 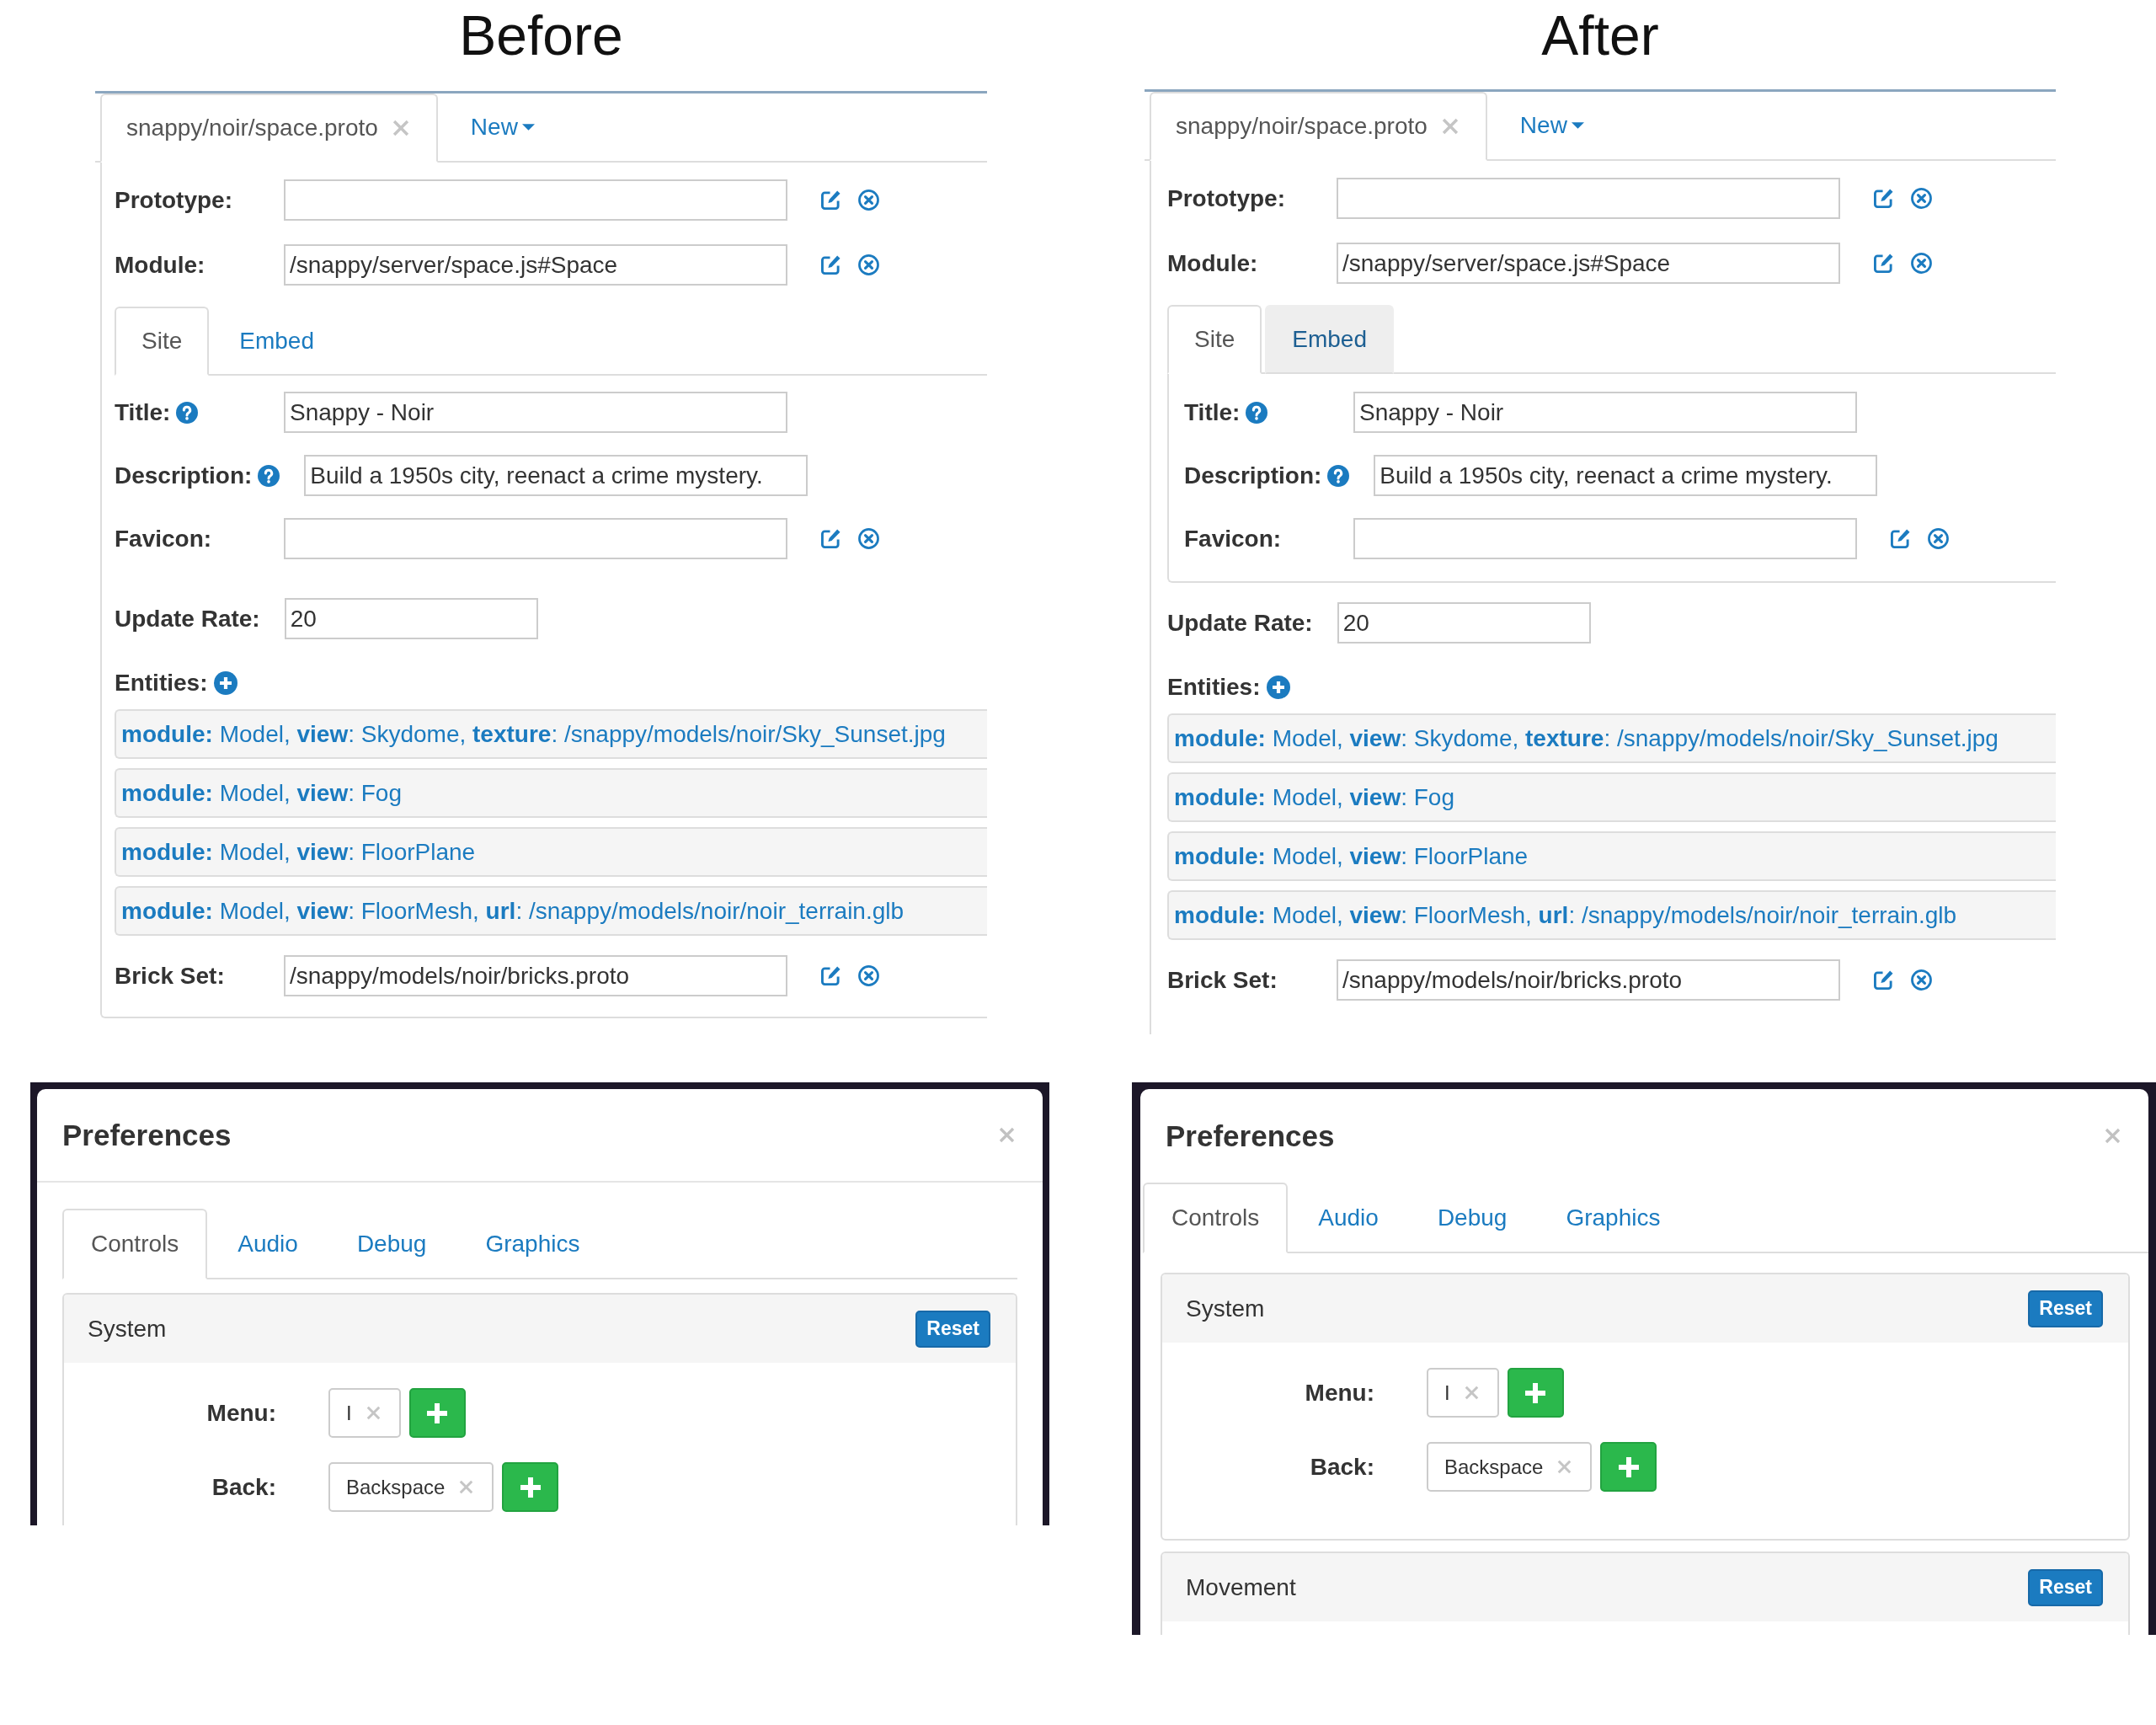 I want to click on comparison-heading: After, so click(x=1600, y=35).